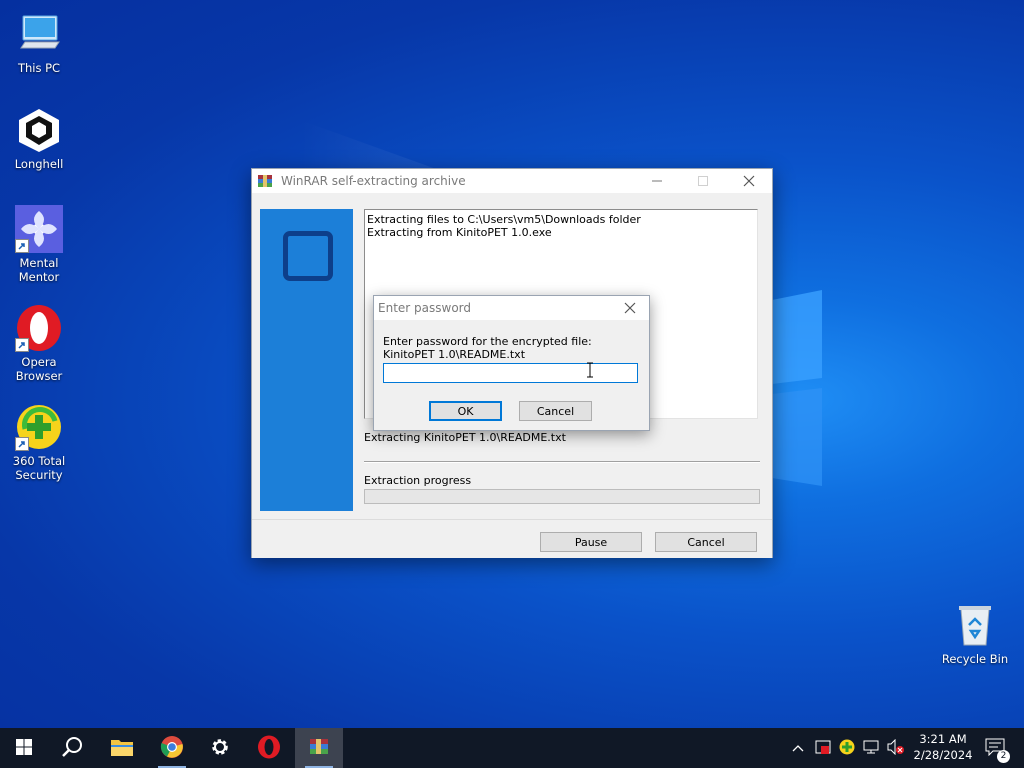  What do you see at coordinates (39, 68) in the screenshot?
I see `desktop-icon-label: This PC` at bounding box center [39, 68].